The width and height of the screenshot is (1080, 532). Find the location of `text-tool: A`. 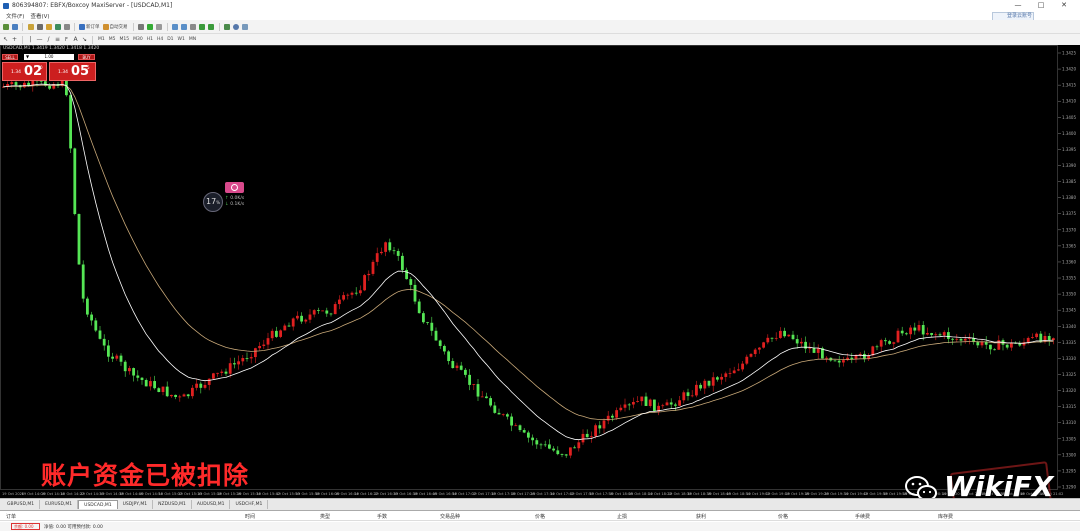

text-tool: A is located at coordinates (75, 39).